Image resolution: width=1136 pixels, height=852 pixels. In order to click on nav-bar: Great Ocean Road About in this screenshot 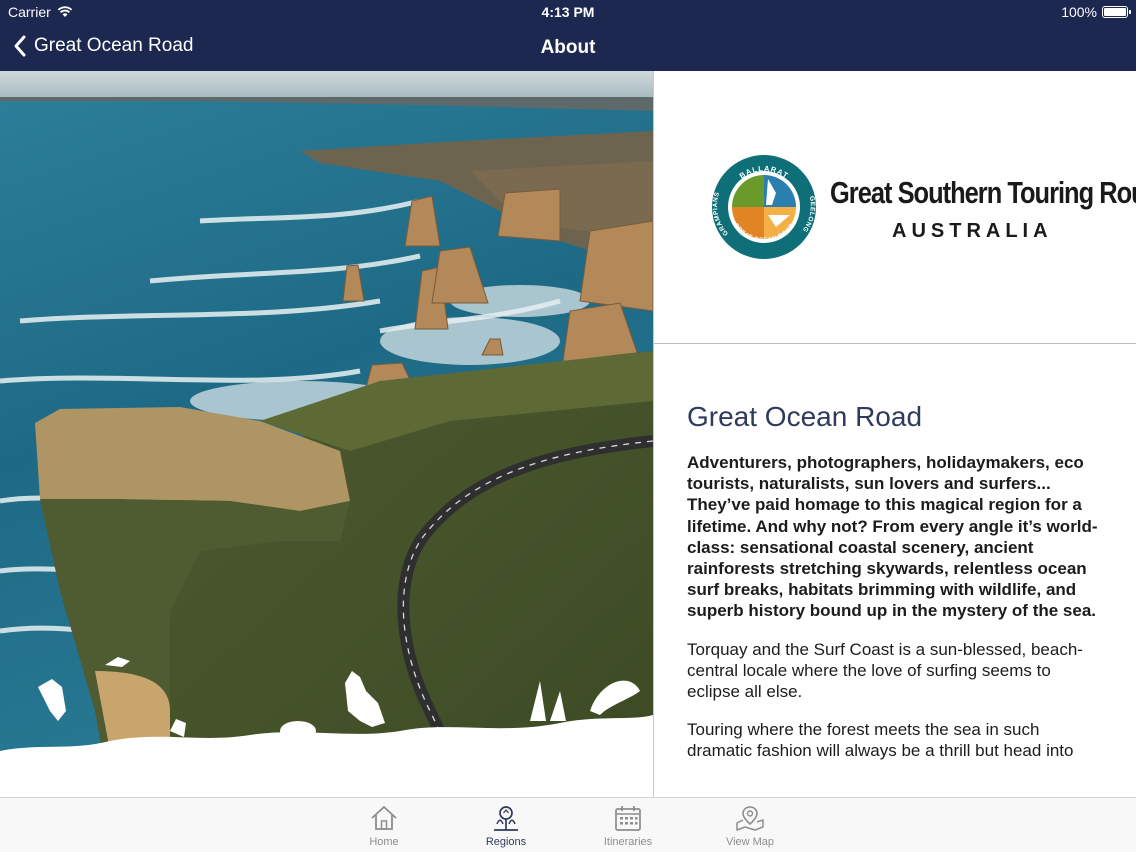, I will do `click(568, 47)`.